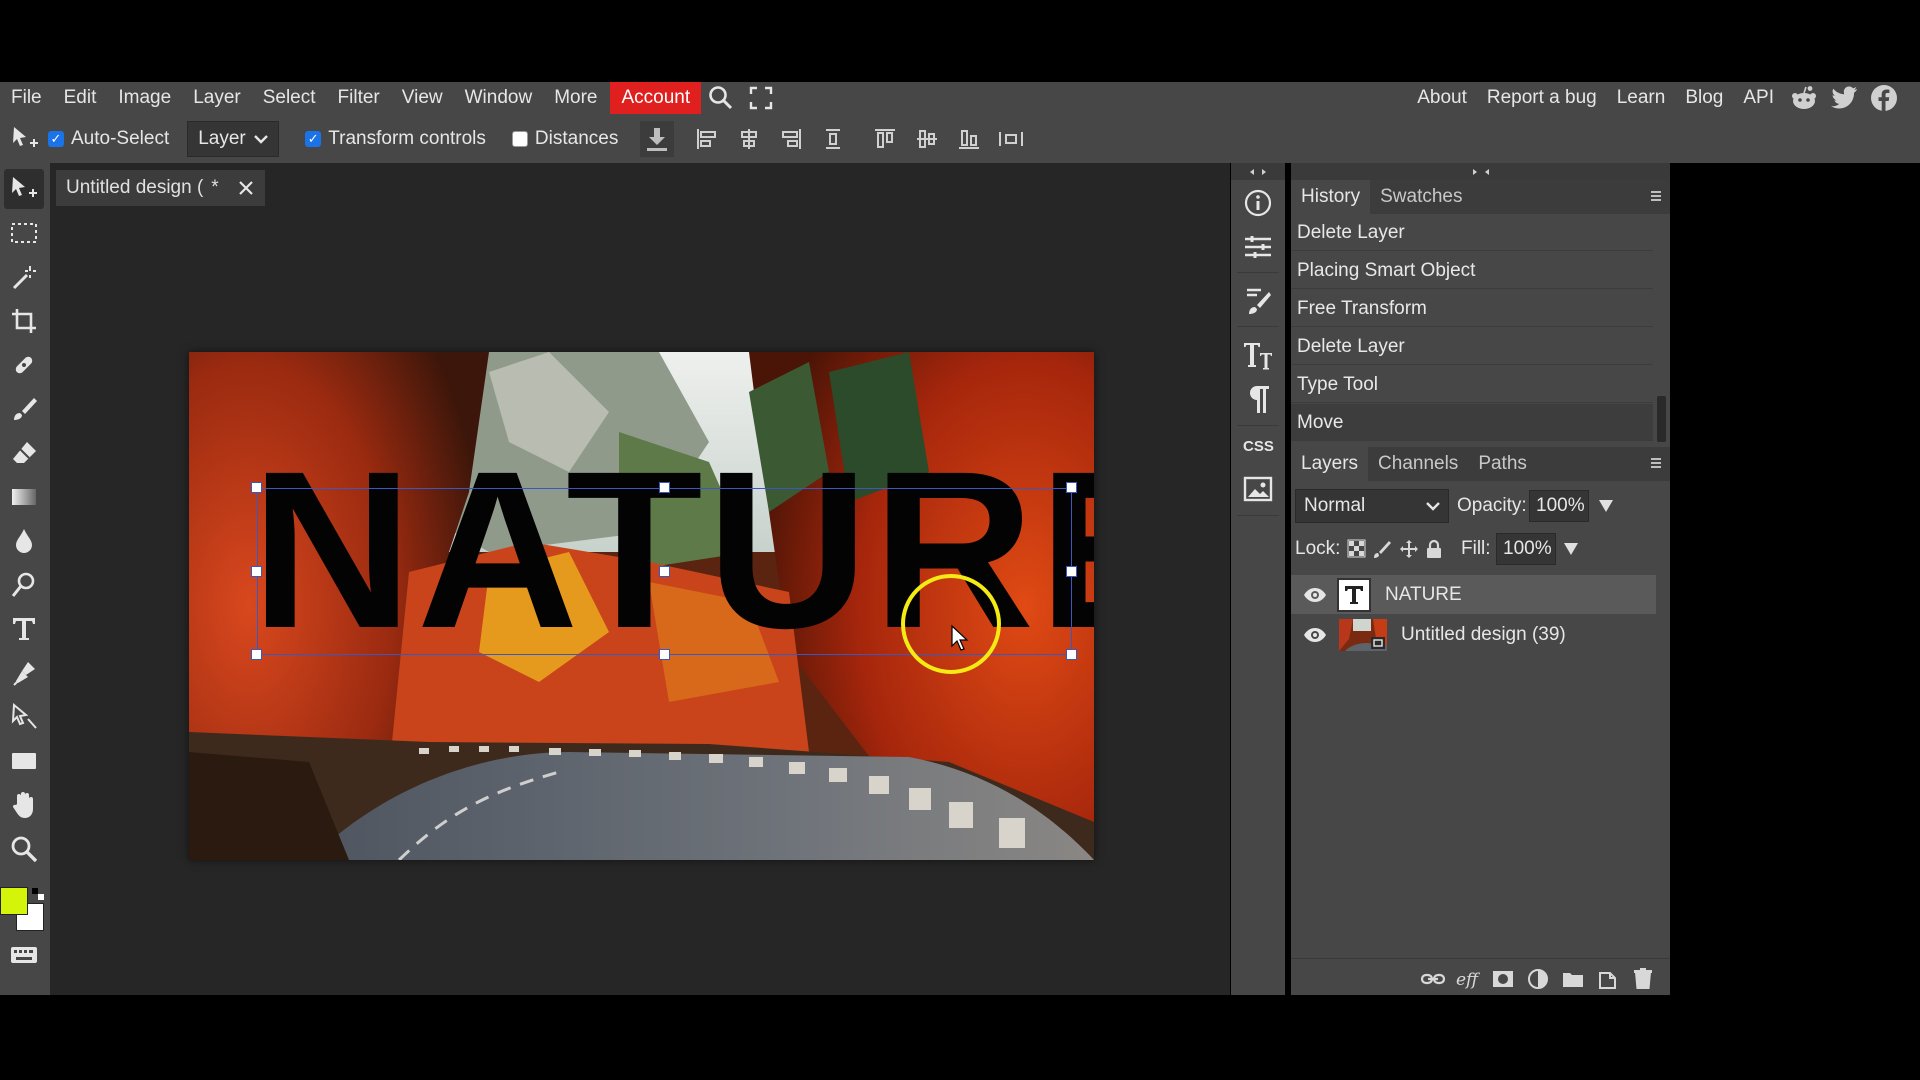 The height and width of the screenshot is (1080, 1920). I want to click on menu-file: File, so click(26, 98).